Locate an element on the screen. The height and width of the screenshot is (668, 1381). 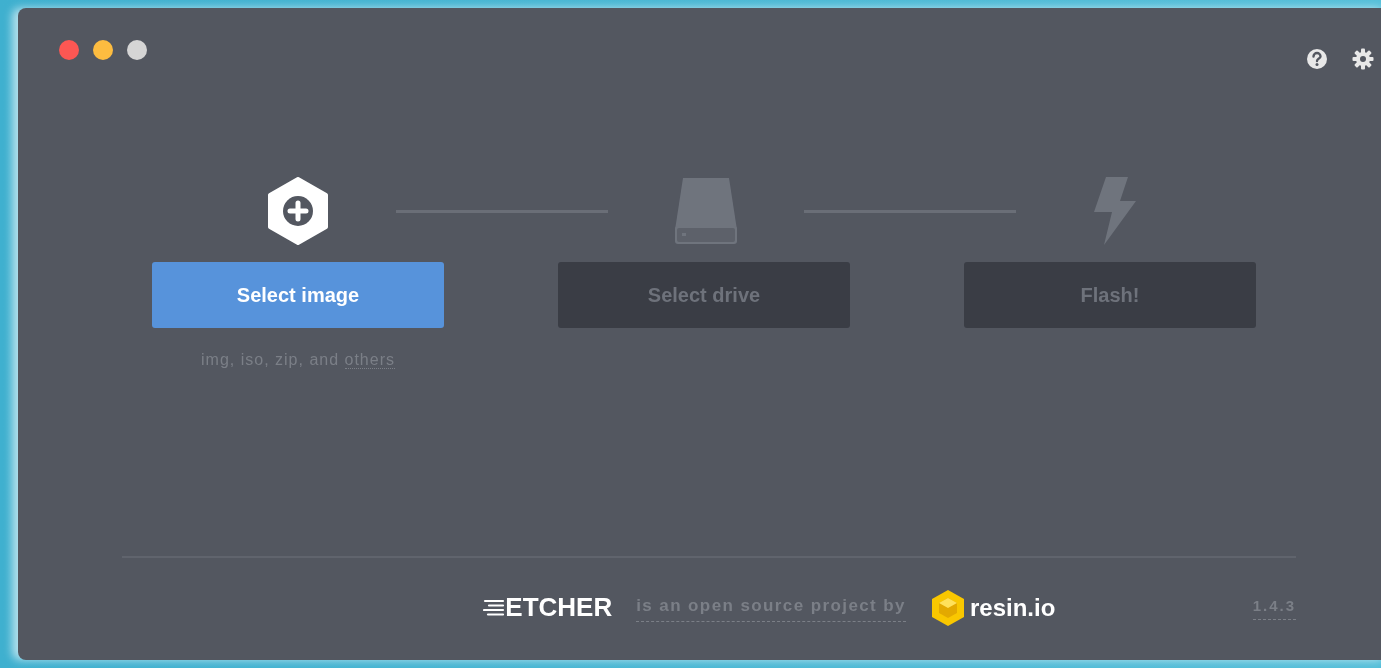
brand-name: resin.io is located at coordinates (1012, 607).